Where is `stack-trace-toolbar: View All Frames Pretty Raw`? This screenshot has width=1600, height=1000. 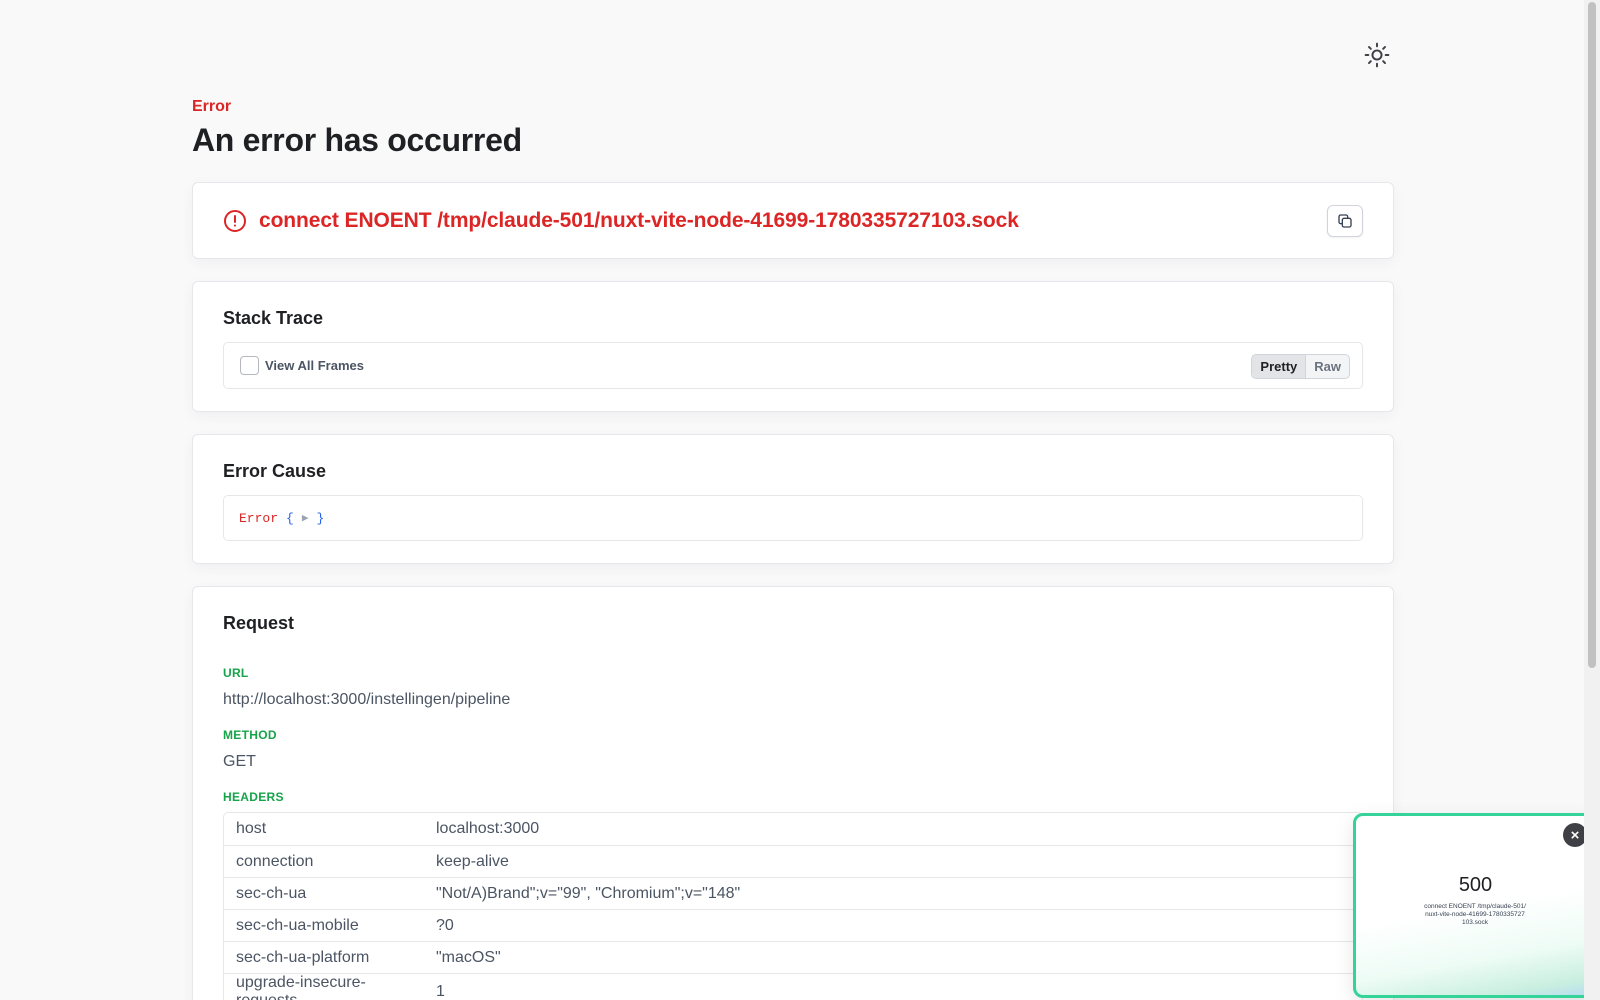
stack-trace-toolbar: View All Frames Pretty Raw is located at coordinates (793, 365).